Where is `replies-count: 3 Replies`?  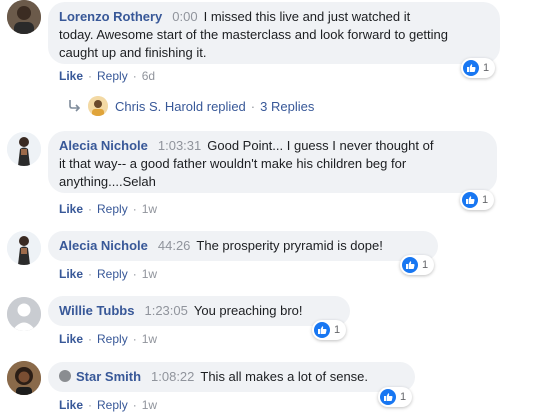
replies-count: 3 Replies is located at coordinates (287, 106).